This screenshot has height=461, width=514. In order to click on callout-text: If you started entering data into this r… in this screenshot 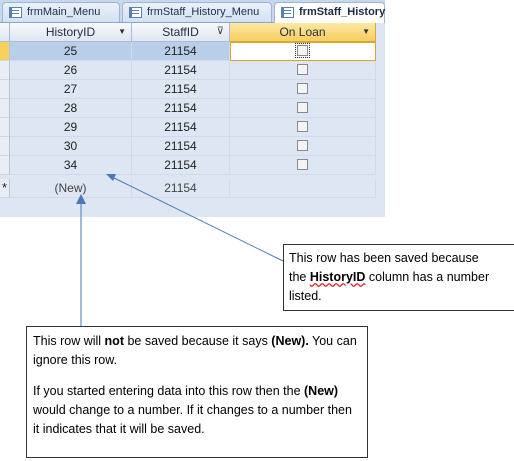, I will do `click(168, 391)`.